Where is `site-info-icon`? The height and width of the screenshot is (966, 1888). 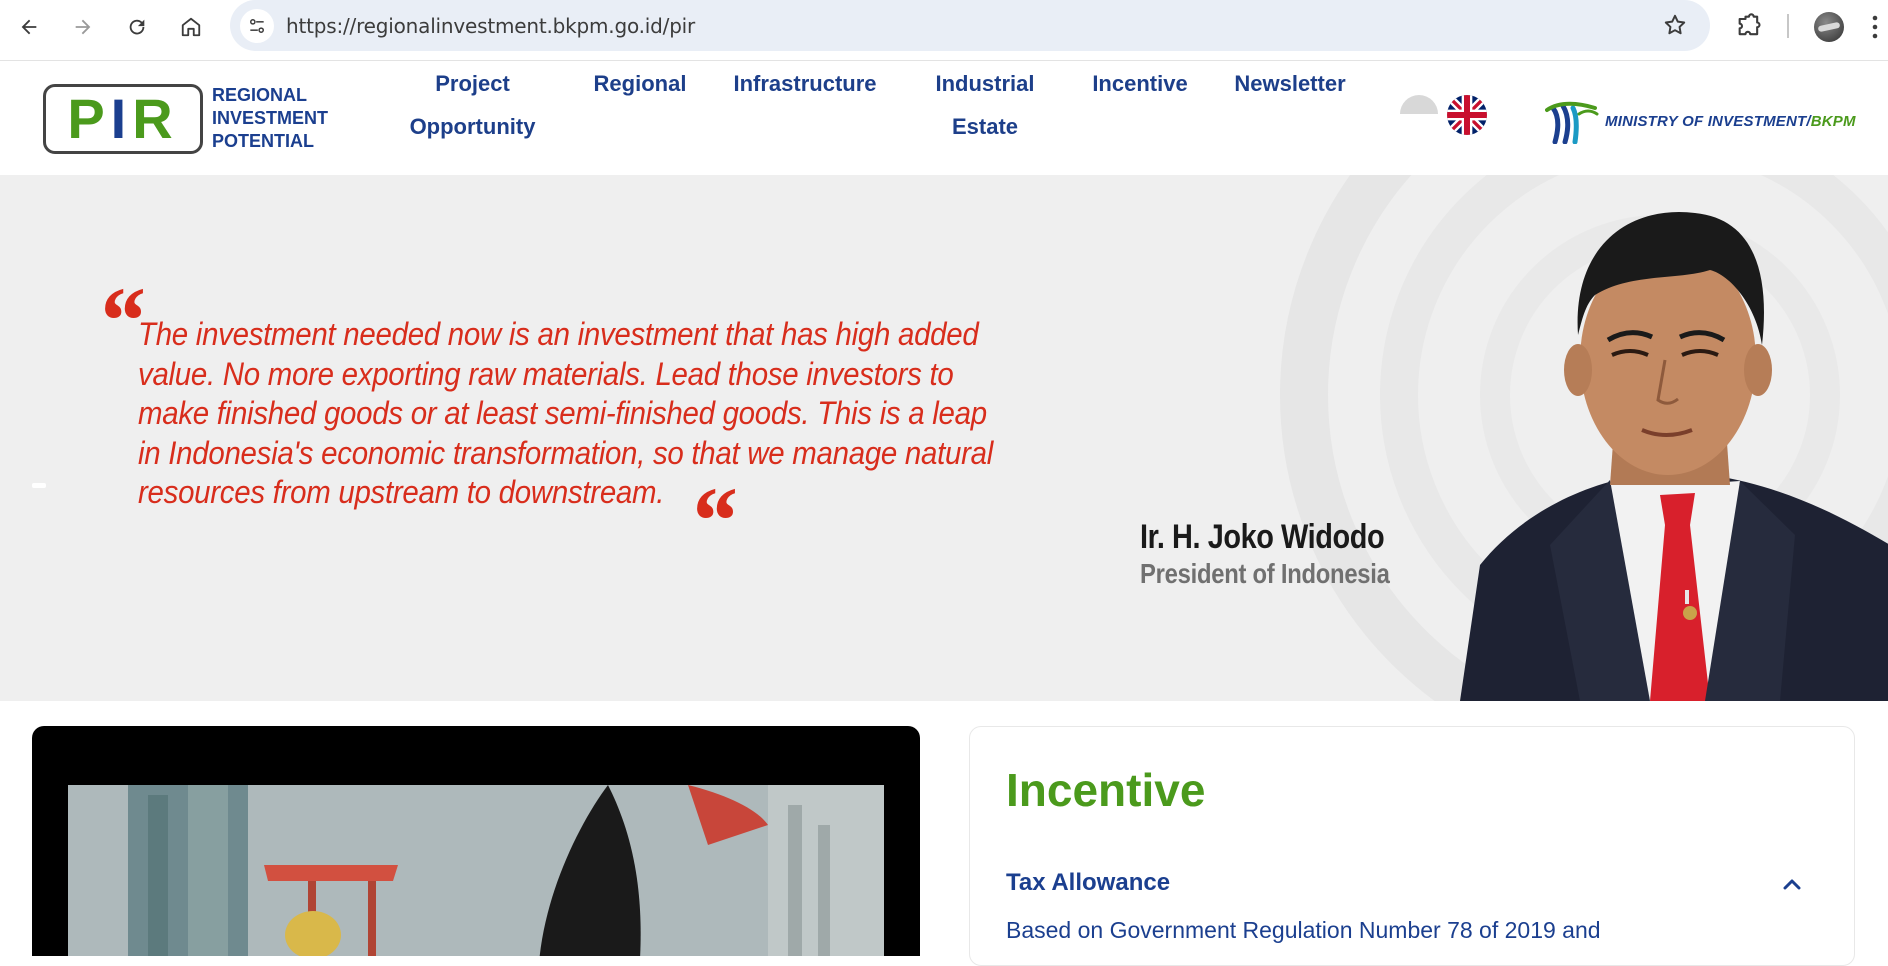 site-info-icon is located at coordinates (257, 26).